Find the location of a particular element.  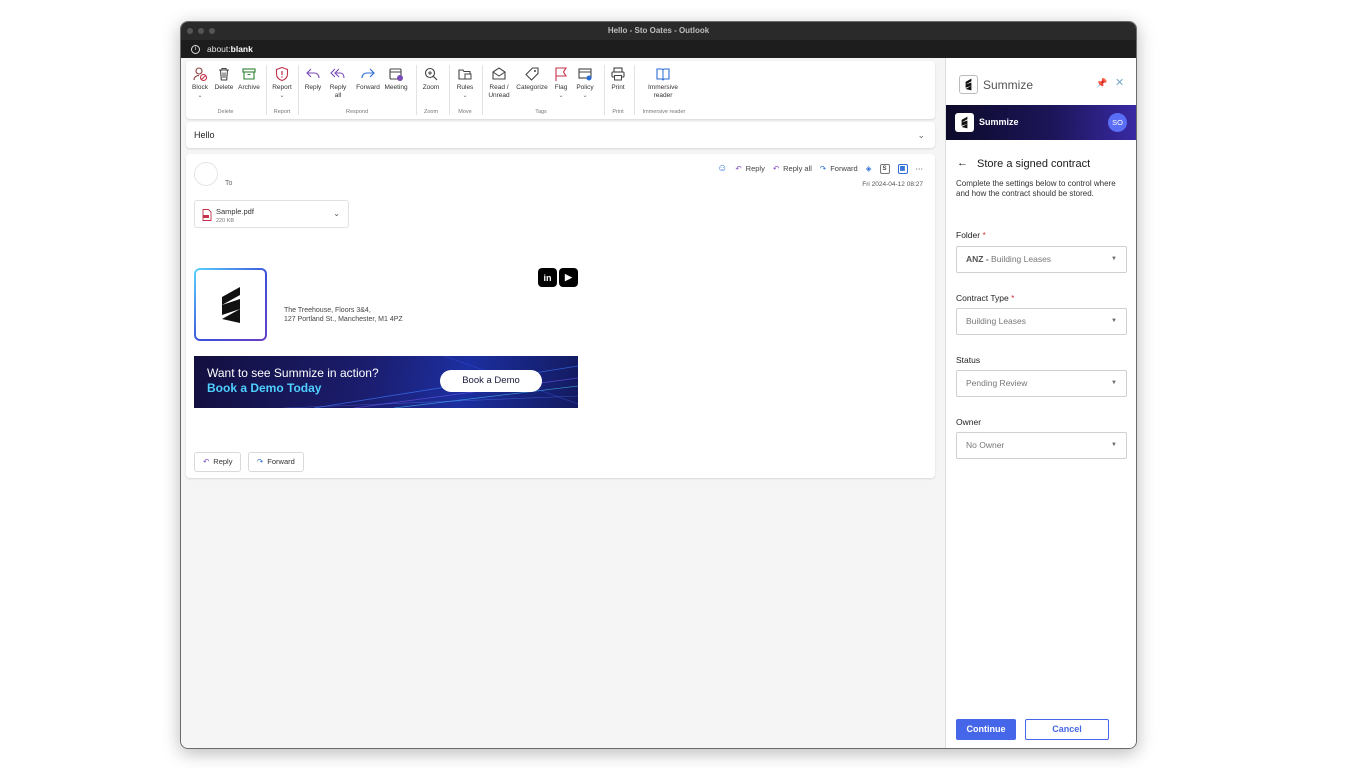

pane-brand-bar: Summize SO is located at coordinates (1041, 122).